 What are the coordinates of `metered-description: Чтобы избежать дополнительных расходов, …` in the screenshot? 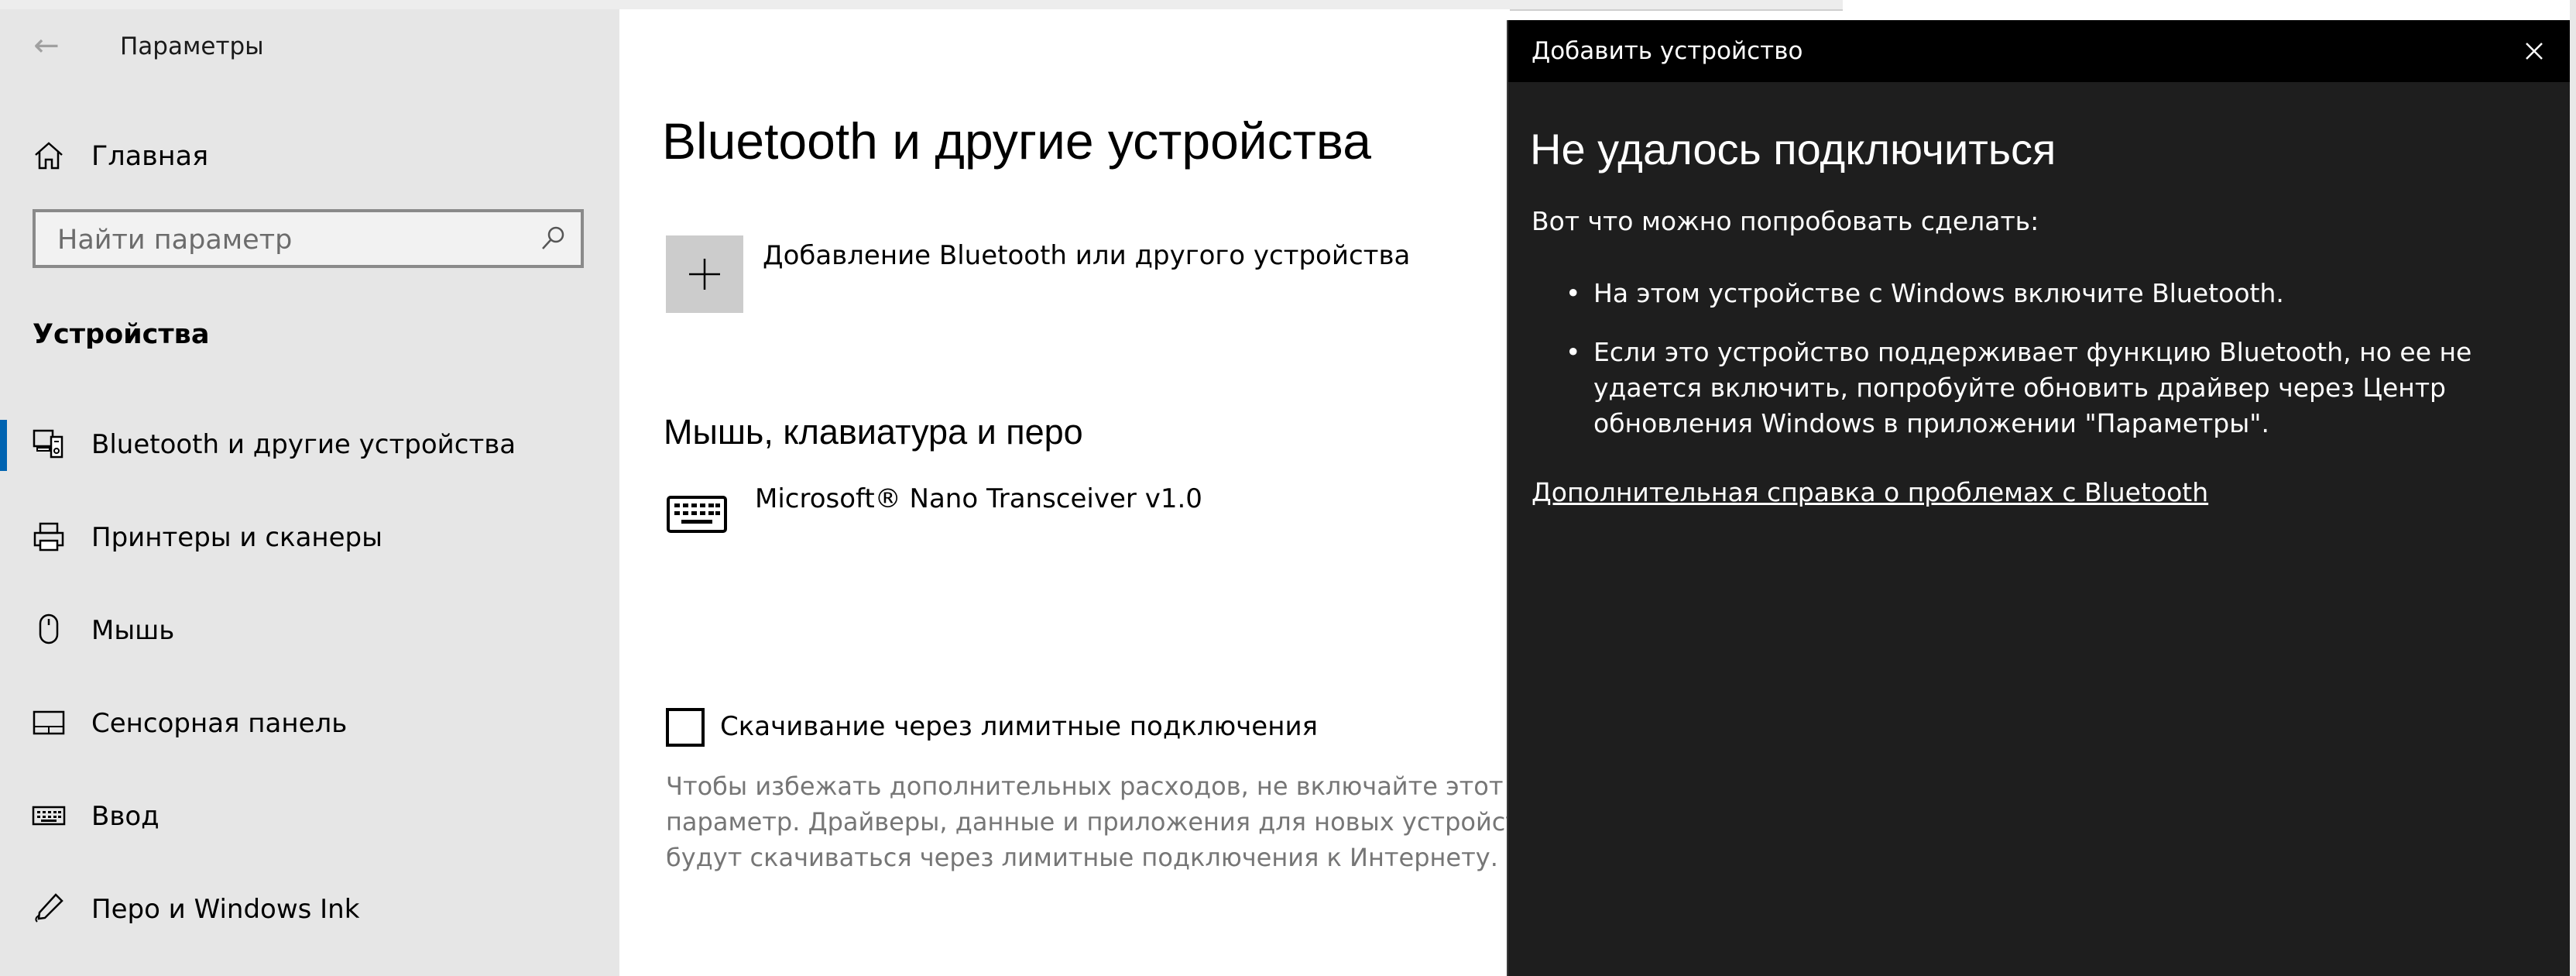 It's located at (1088, 822).